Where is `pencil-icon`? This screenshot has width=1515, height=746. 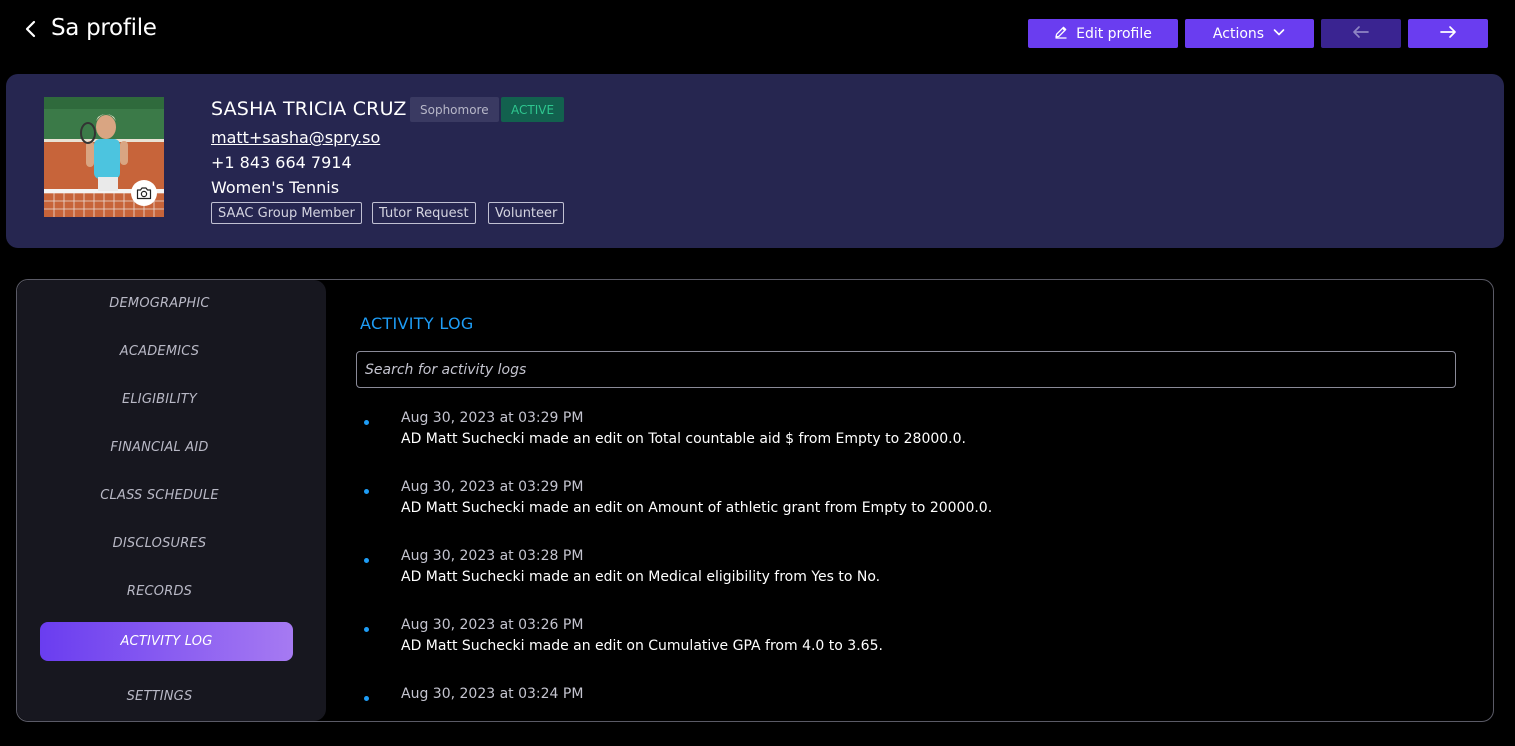
pencil-icon is located at coordinates (1061, 34).